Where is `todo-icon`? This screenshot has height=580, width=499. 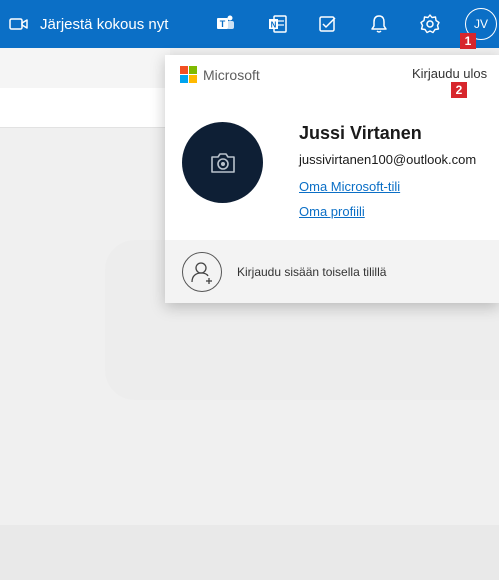 todo-icon is located at coordinates (328, 24).